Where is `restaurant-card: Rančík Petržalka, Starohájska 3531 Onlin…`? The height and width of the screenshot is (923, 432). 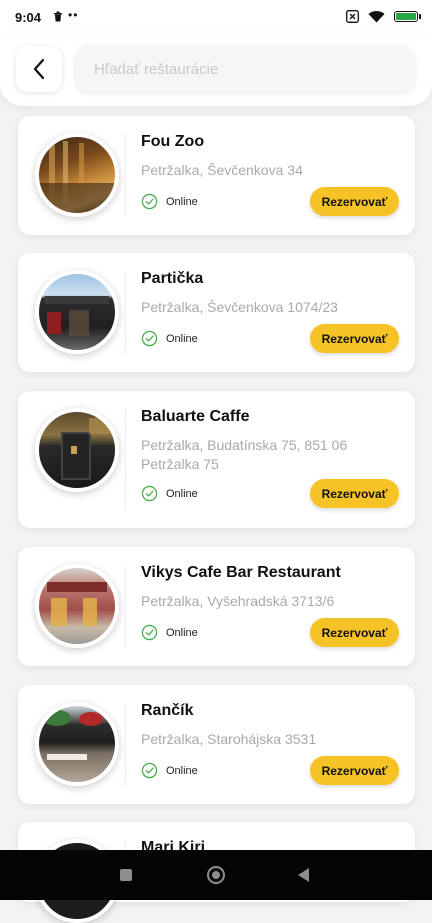 restaurant-card: Rančík Petržalka, Starohájska 3531 Onlin… is located at coordinates (216, 744).